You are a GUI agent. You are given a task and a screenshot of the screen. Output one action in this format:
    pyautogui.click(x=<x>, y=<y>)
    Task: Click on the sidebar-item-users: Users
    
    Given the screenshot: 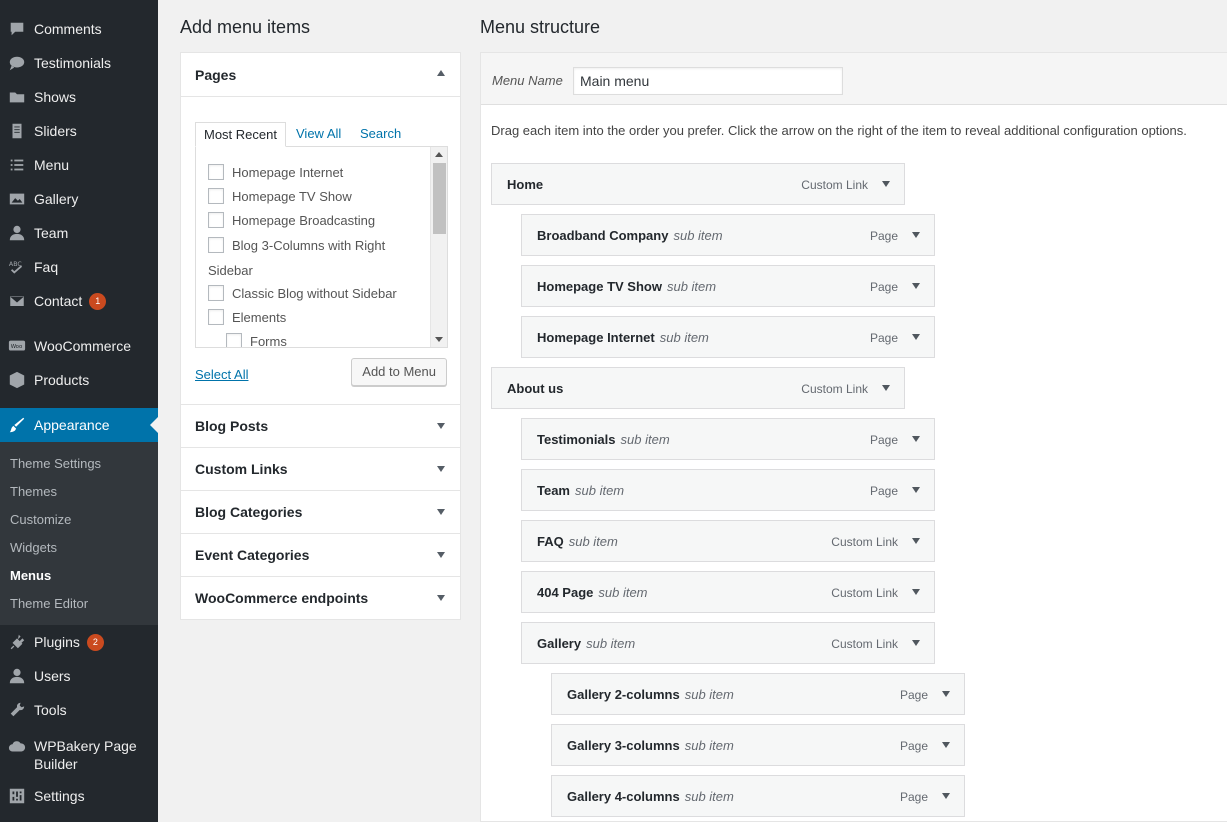 What is the action you would take?
    pyautogui.click(x=79, y=676)
    